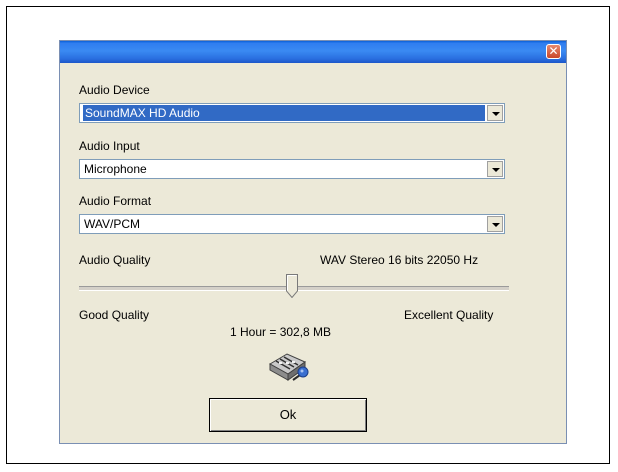 This screenshot has height=472, width=618. I want to click on quality-slider-thumb, so click(292, 286).